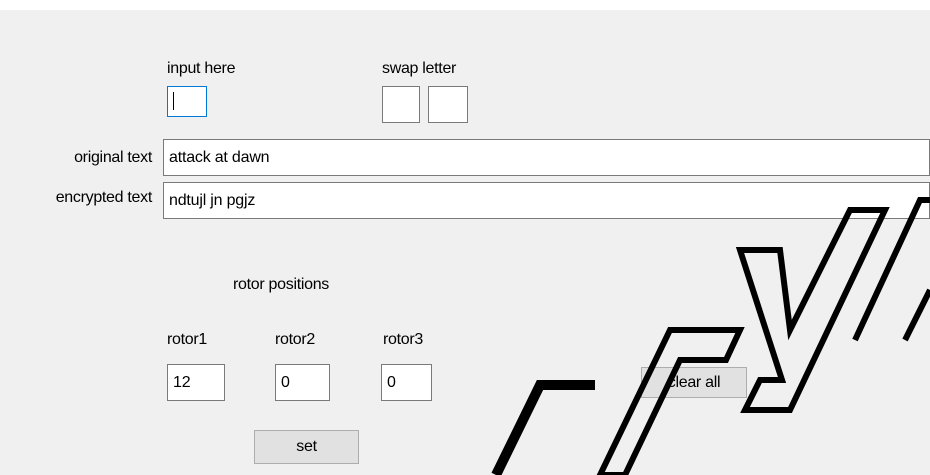  Describe the element at coordinates (173, 101) in the screenshot. I see `text-caret` at that location.